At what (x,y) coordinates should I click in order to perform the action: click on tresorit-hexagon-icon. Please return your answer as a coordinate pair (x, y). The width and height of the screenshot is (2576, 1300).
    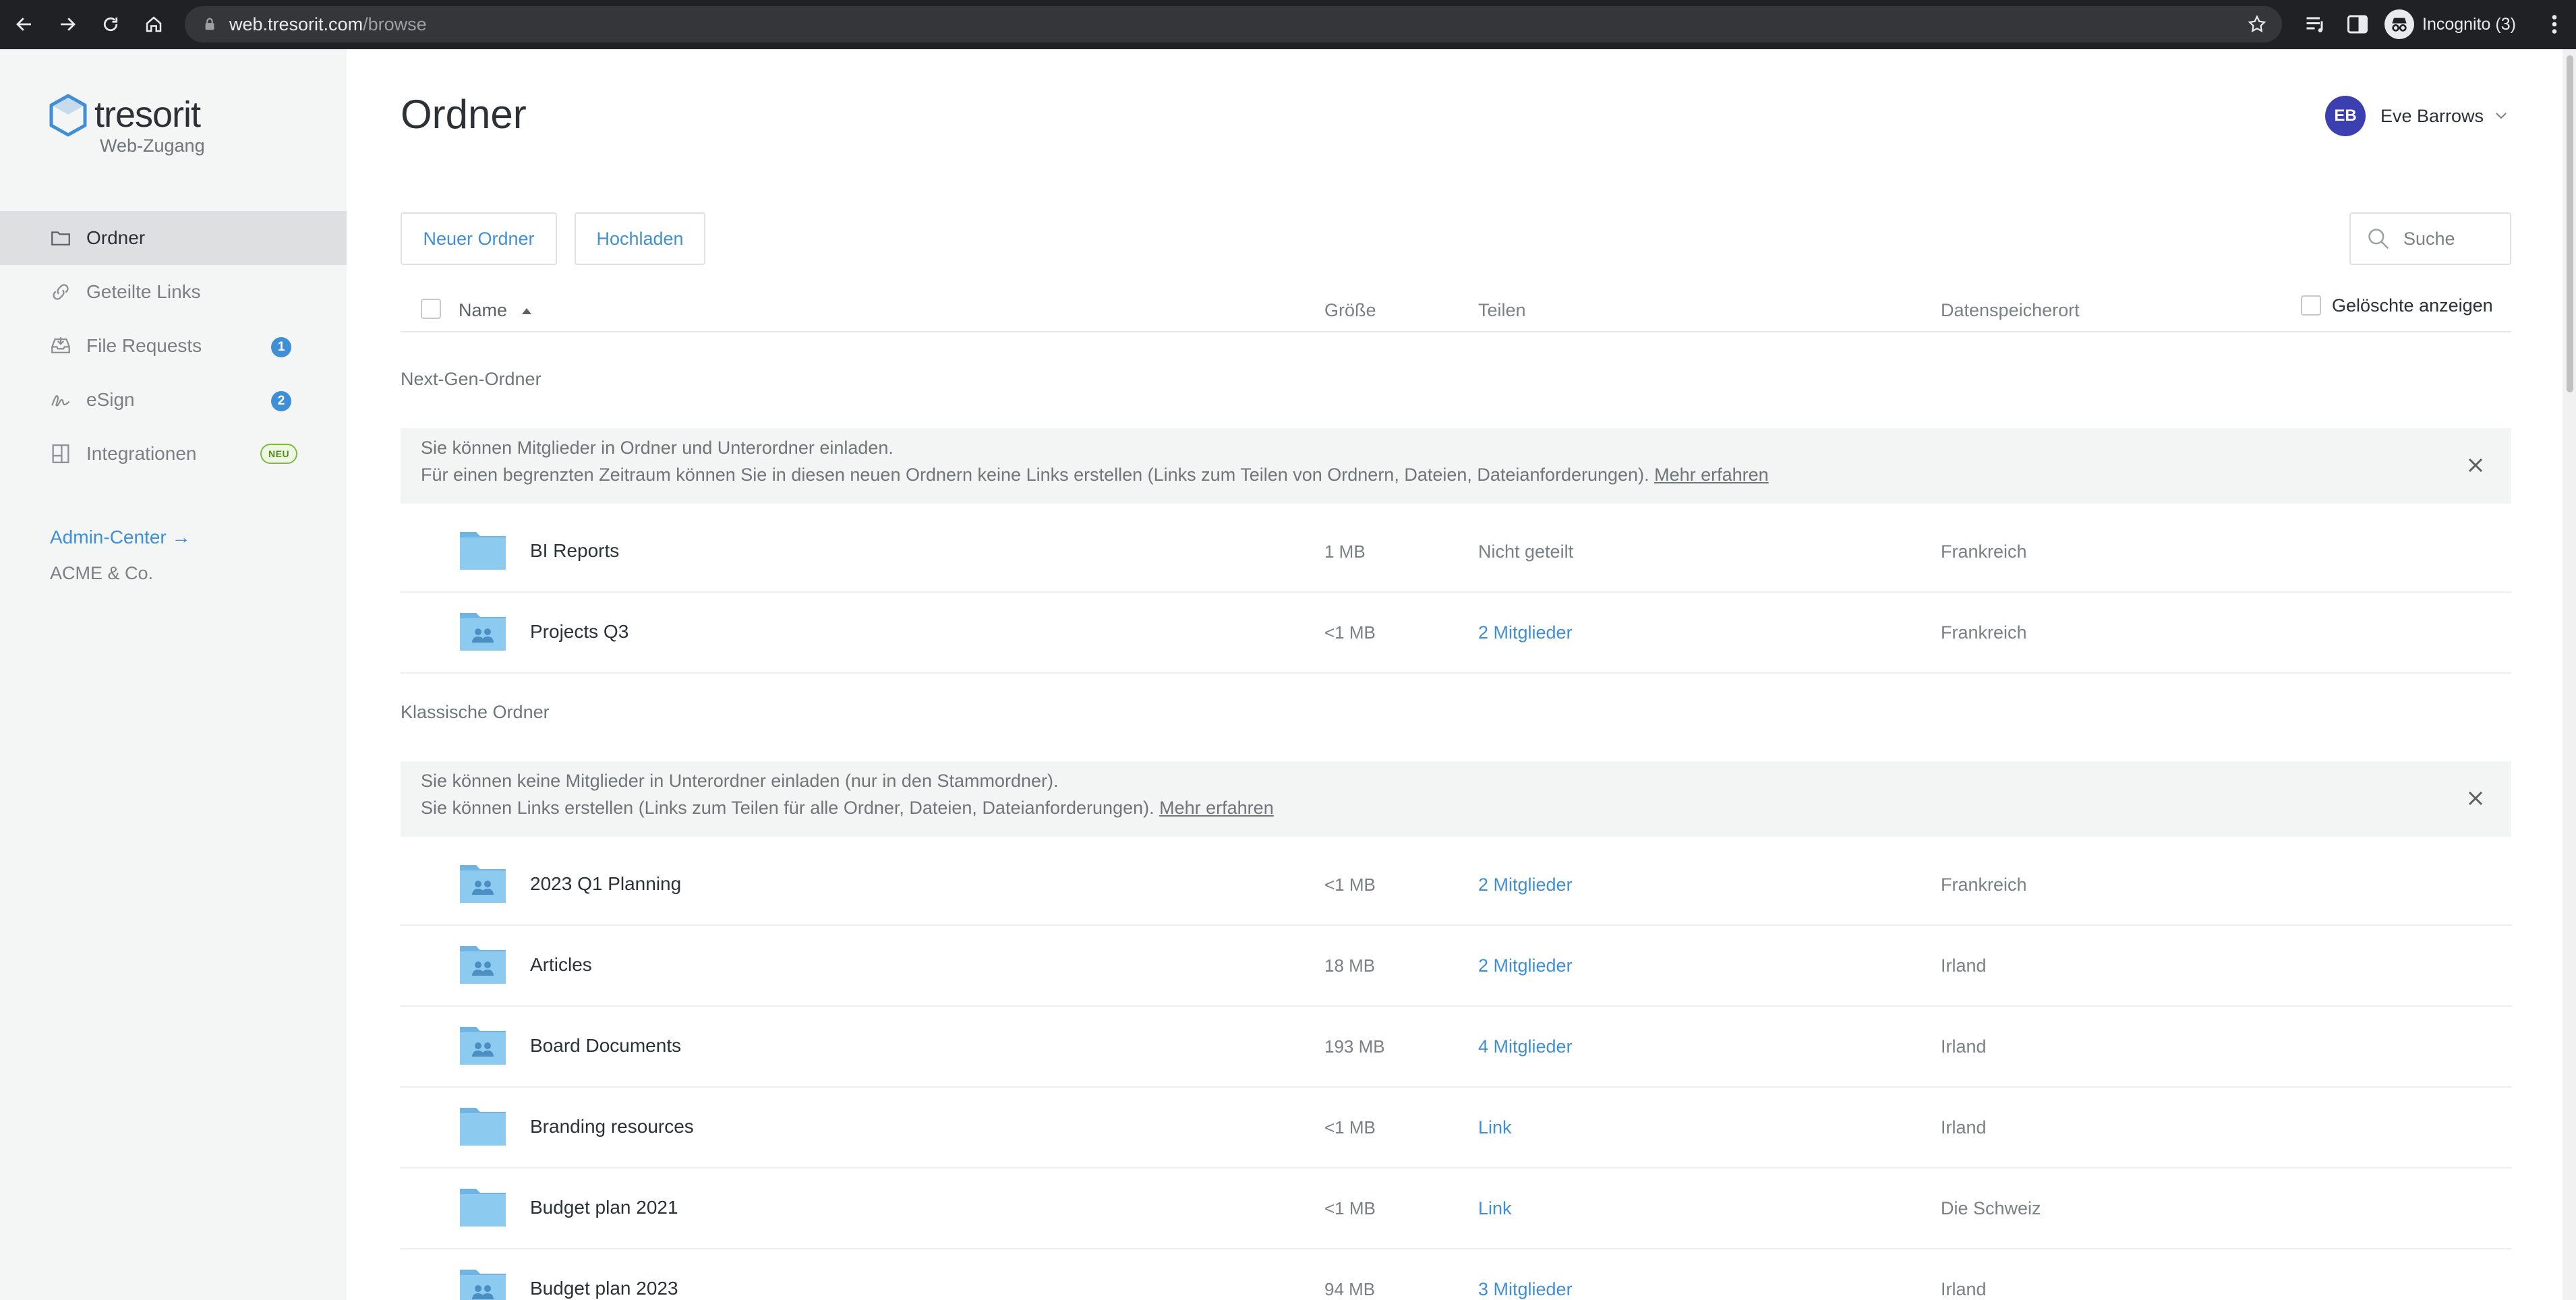
    Looking at the image, I should click on (68, 116).